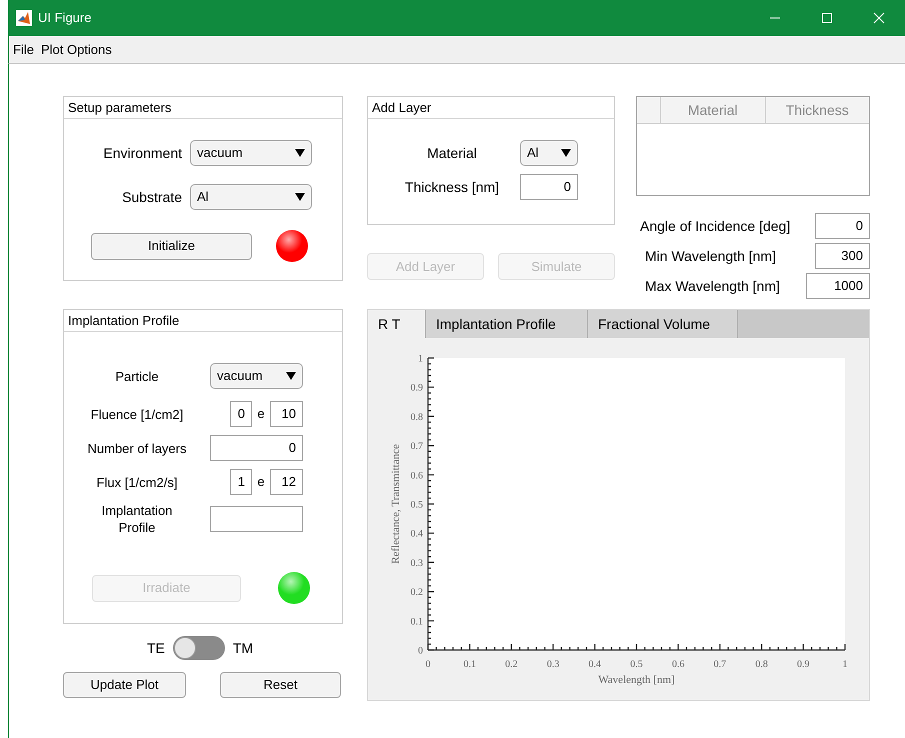  What do you see at coordinates (137, 414) in the screenshot?
I see `field-label: Fluence [1/cm2]` at bounding box center [137, 414].